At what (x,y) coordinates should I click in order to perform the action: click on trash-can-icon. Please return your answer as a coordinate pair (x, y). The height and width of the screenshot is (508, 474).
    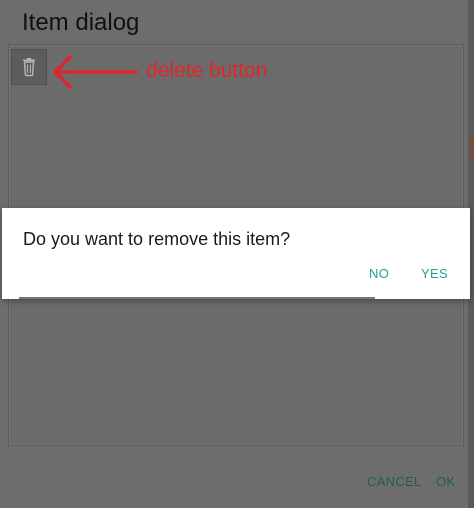
    Looking at the image, I should click on (29, 67).